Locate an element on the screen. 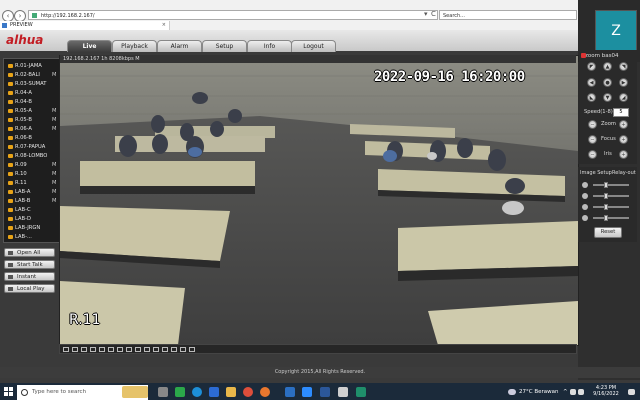  ptz-up-left-button: ◤ is located at coordinates (591, 66).